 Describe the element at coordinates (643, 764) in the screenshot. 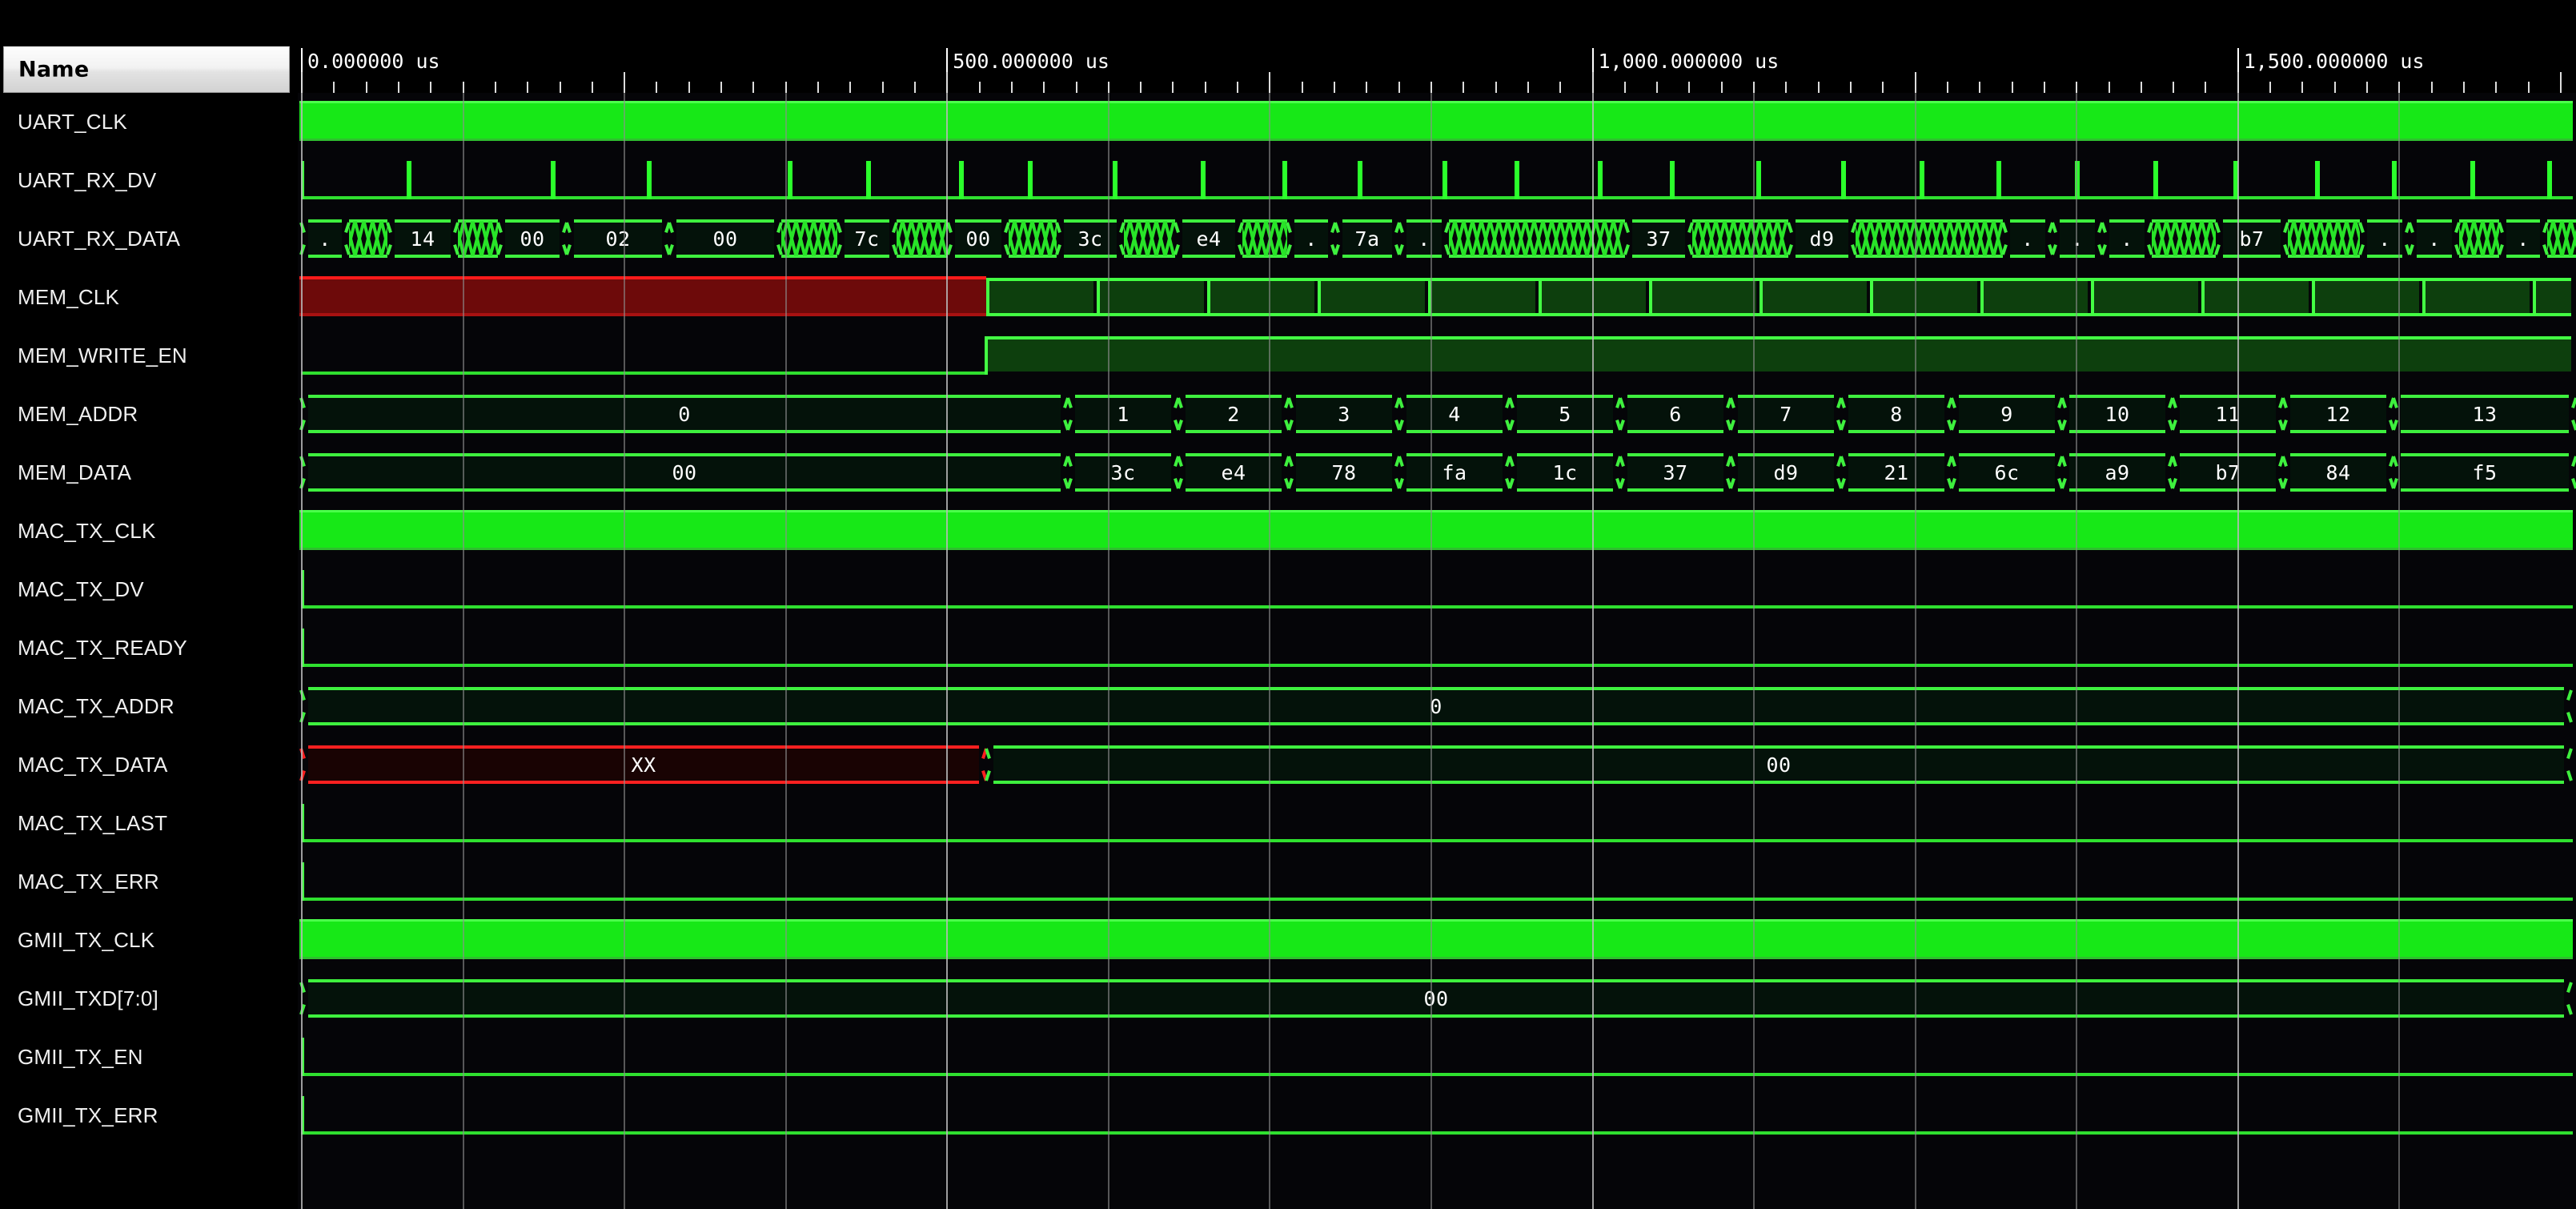

I see `bus-segment: XX` at that location.